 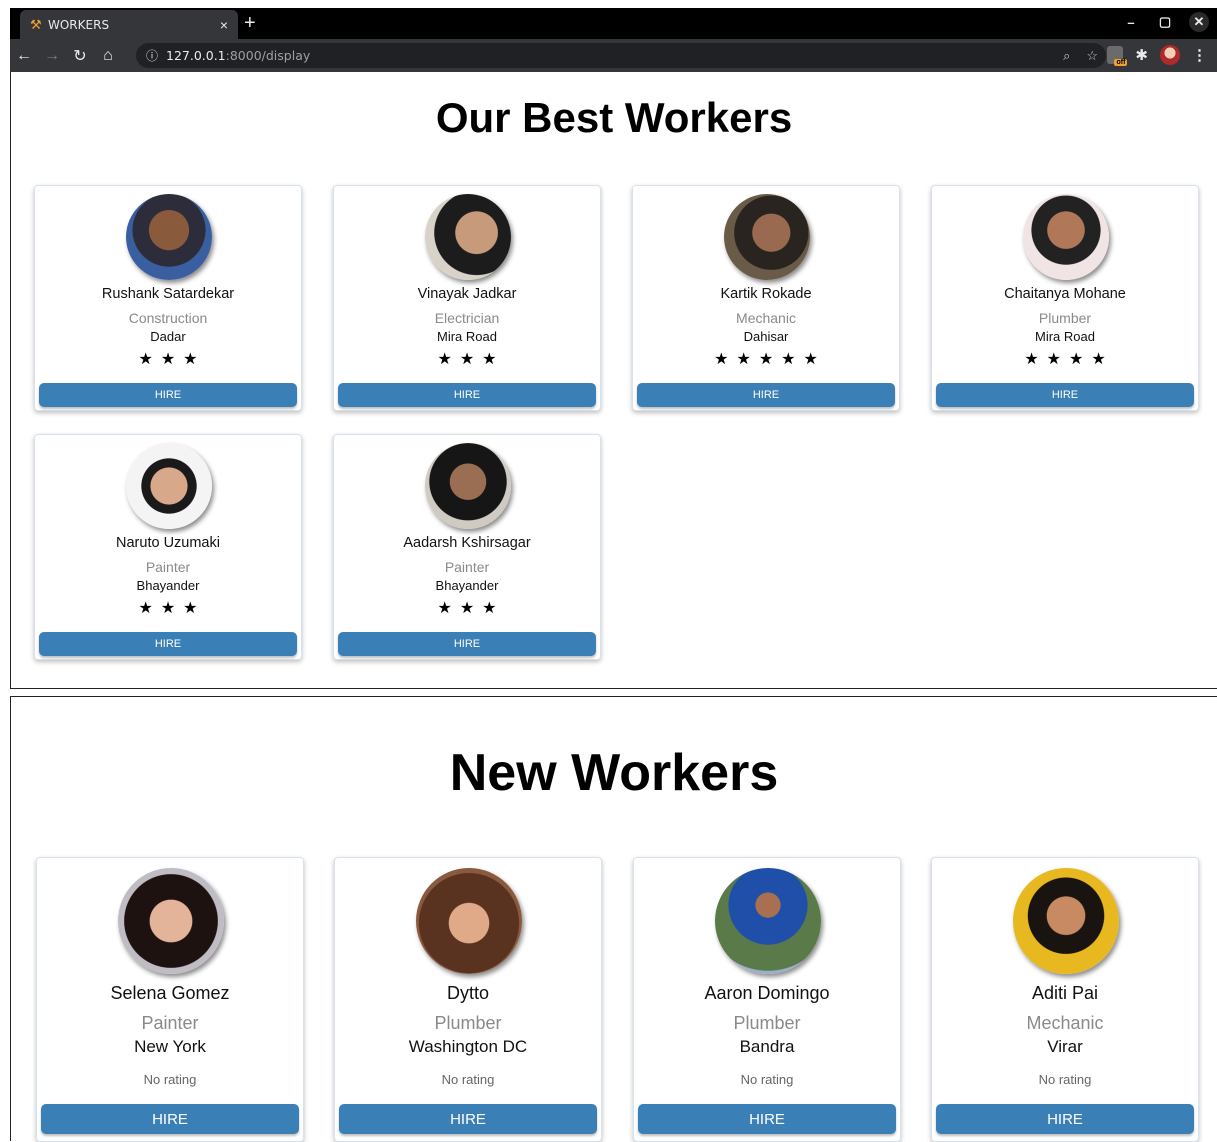 What do you see at coordinates (1131, 22) in the screenshot?
I see `minimize-icon: –` at bounding box center [1131, 22].